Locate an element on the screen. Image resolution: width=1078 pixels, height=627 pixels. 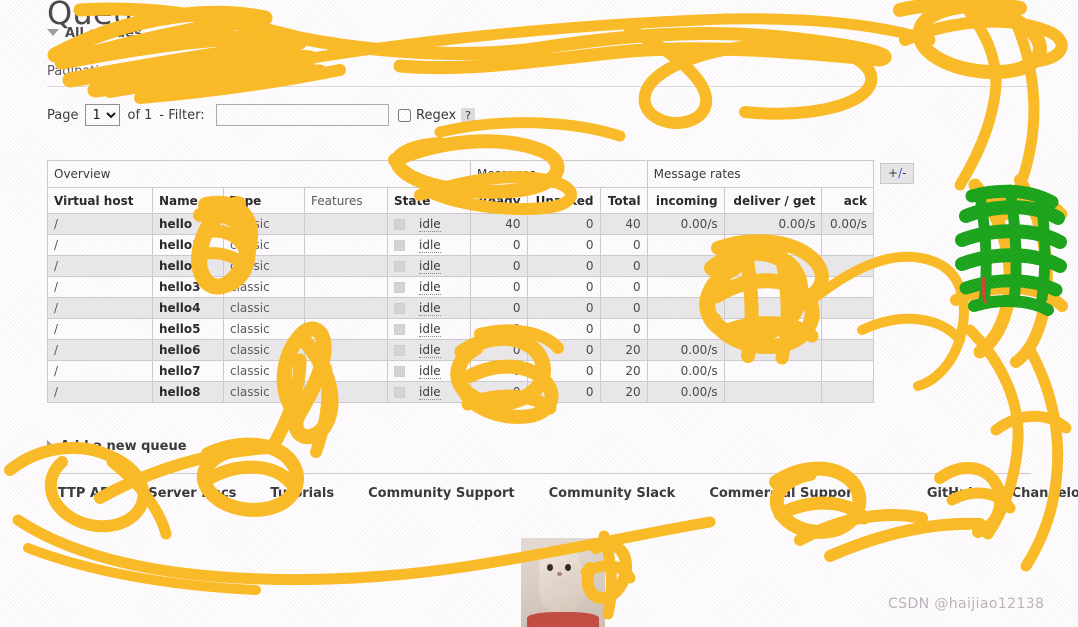
column-header-name: Name is located at coordinates (188, 200).